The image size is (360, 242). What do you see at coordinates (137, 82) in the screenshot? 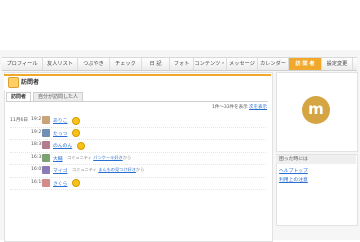
I see `title-bar` at bounding box center [137, 82].